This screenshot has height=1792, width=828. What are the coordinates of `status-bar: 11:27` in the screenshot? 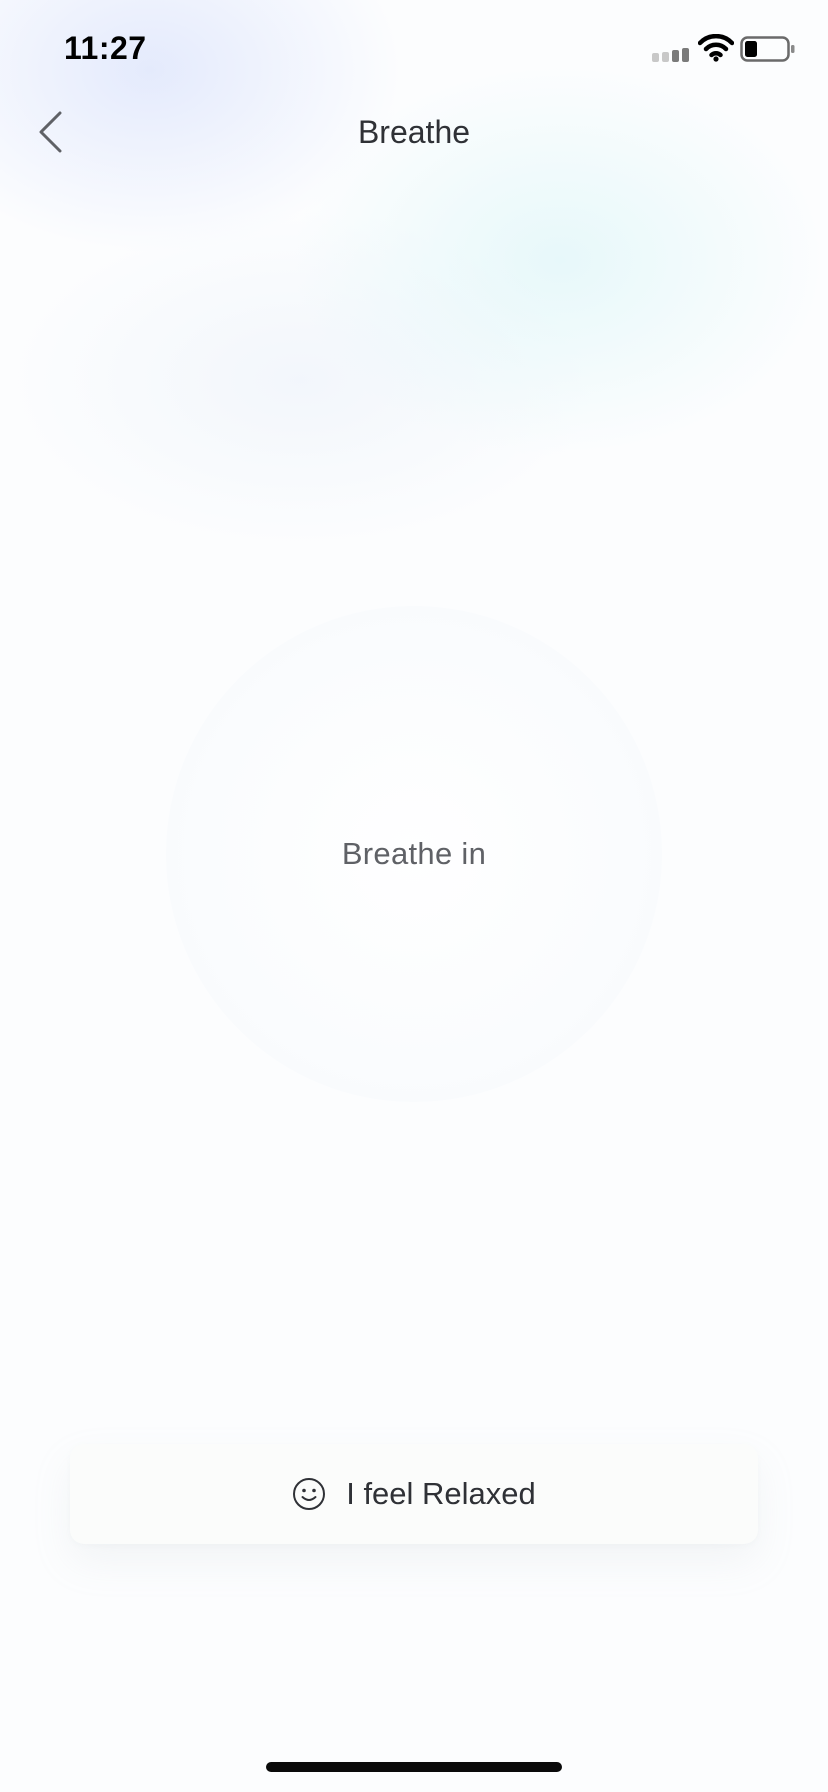 It's located at (414, 48).